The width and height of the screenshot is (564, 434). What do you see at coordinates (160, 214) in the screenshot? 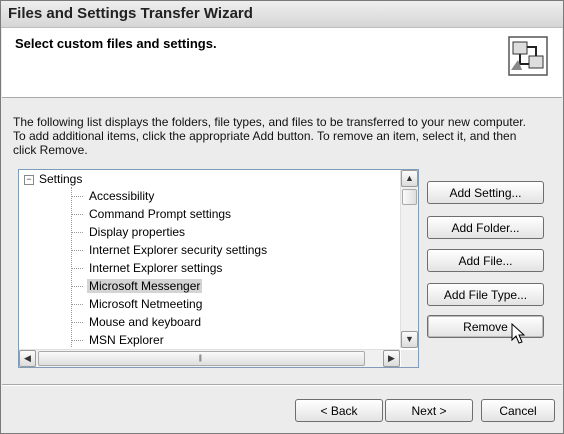
I see `tree-item-label: Command Prompt settings` at bounding box center [160, 214].